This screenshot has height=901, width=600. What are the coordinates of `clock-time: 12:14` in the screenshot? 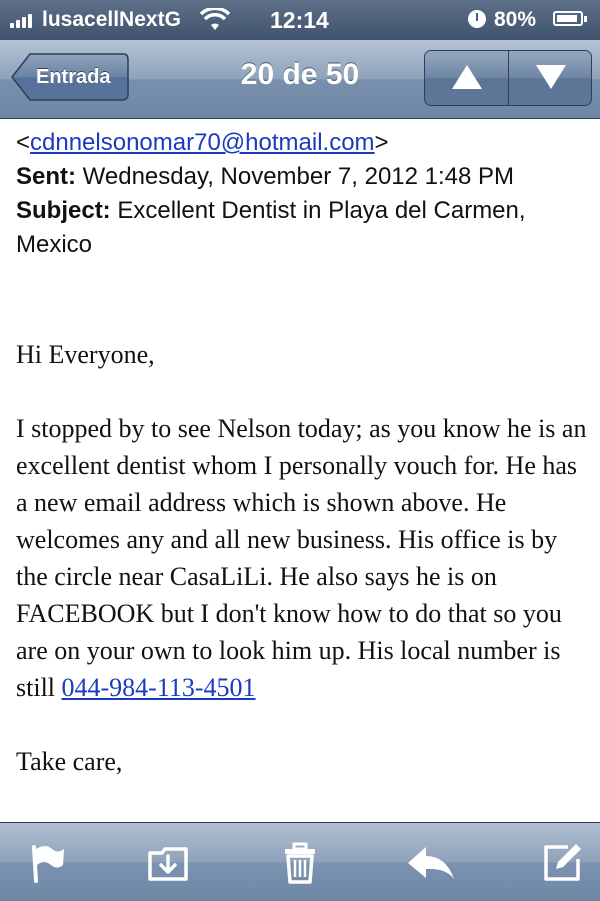 It's located at (299, 20).